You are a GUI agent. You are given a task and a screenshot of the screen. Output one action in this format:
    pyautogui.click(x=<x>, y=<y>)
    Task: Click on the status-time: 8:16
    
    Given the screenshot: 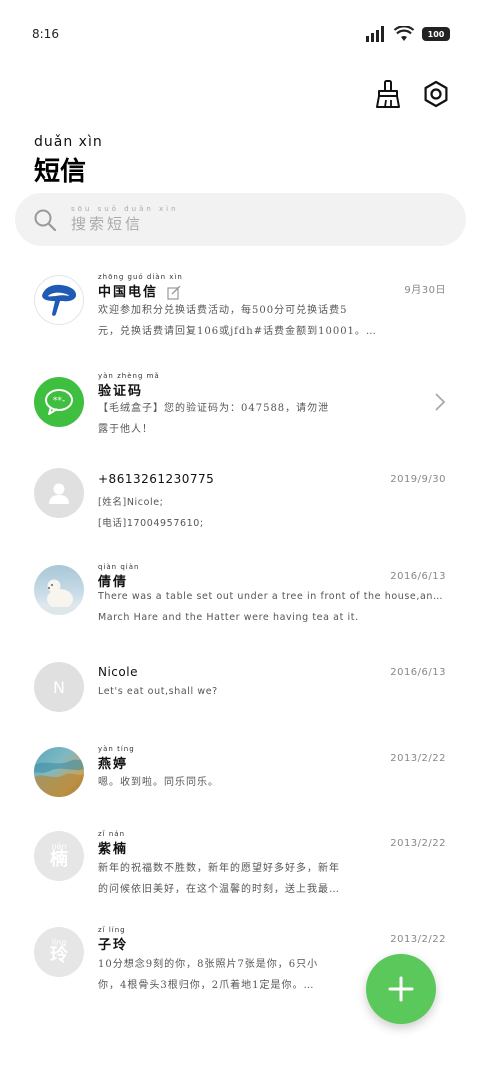 What is the action you would take?
    pyautogui.click(x=45, y=34)
    